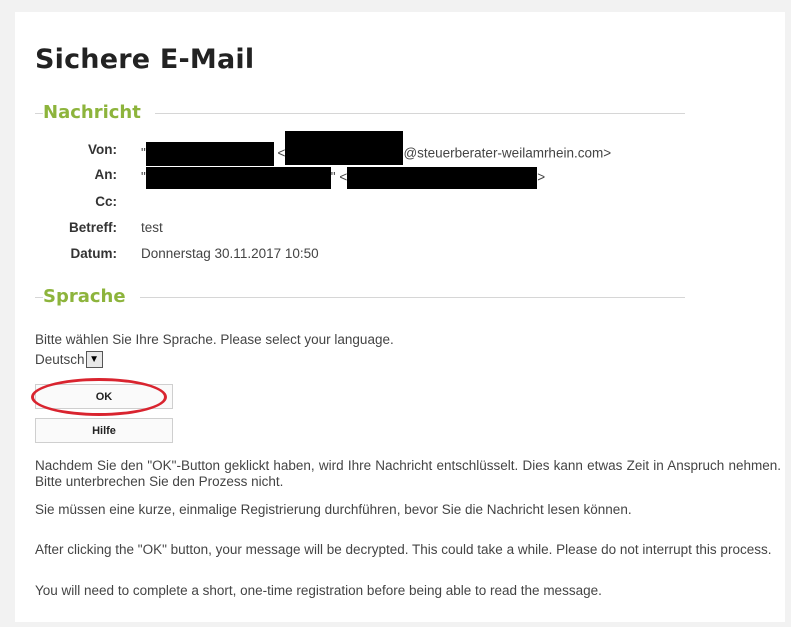 Image resolution: width=791 pixels, height=627 pixels. I want to click on from-value: " < @steuerberater-weilamrhein.com>, so click(376, 148).